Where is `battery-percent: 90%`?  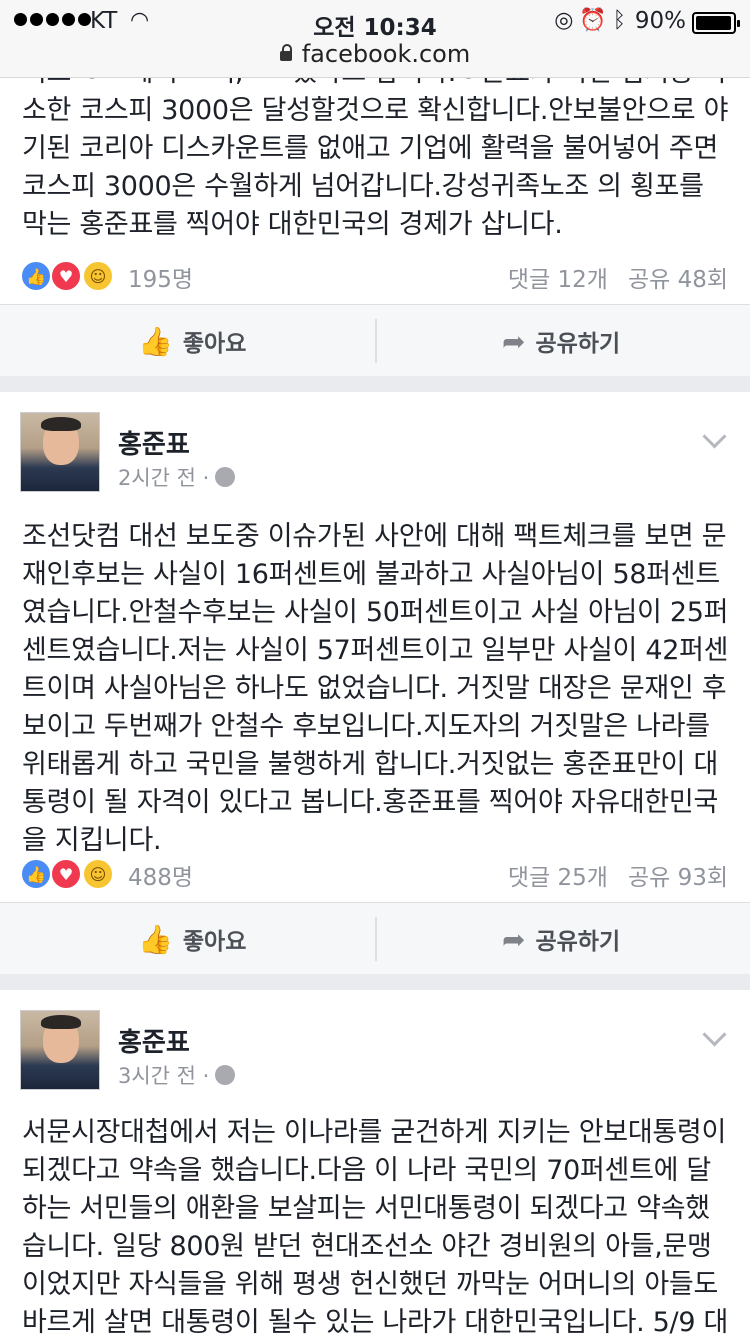 battery-percent: 90% is located at coordinates (660, 21).